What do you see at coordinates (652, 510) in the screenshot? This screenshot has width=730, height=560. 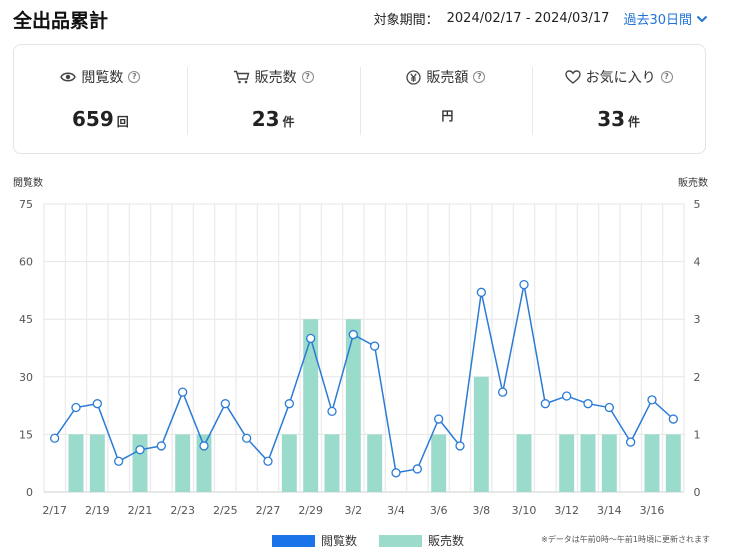 I see `x-tick-label: 3/16` at bounding box center [652, 510].